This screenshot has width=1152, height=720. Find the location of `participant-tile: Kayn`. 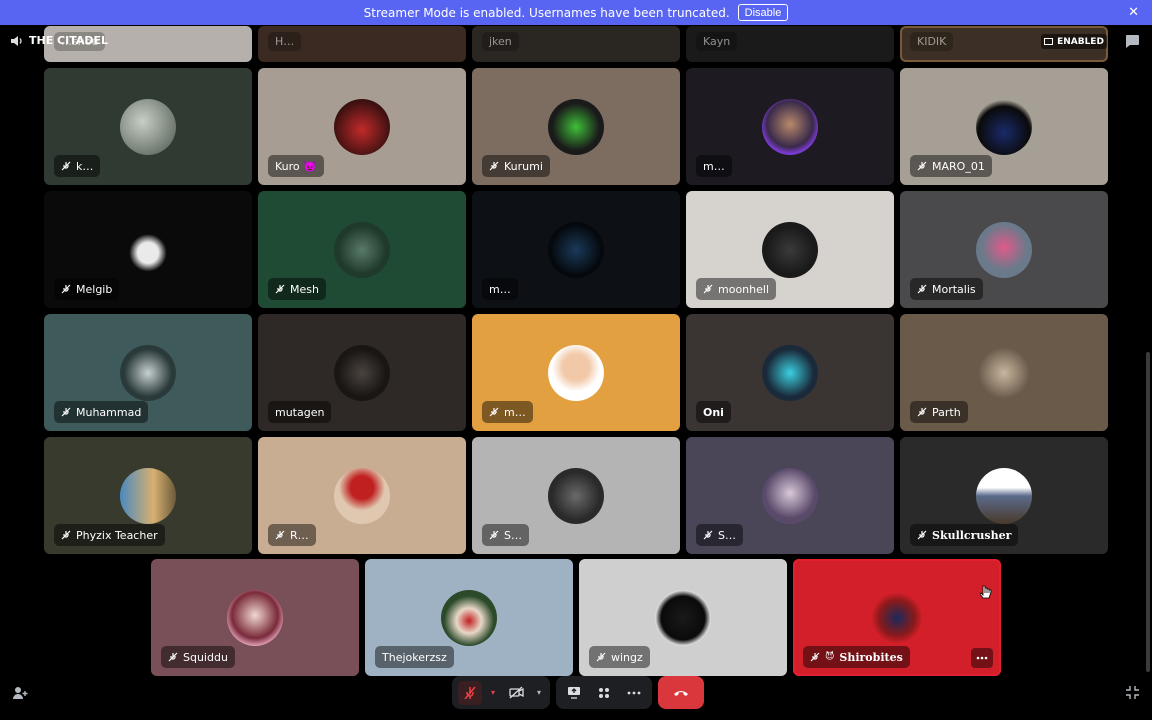

participant-tile: Kayn is located at coordinates (790, 44).